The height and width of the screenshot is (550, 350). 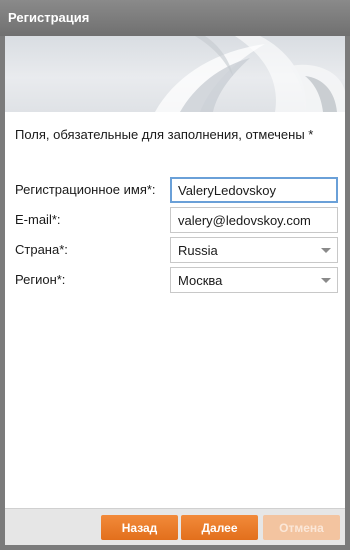 I want to click on header-banner, so click(x=175, y=74).